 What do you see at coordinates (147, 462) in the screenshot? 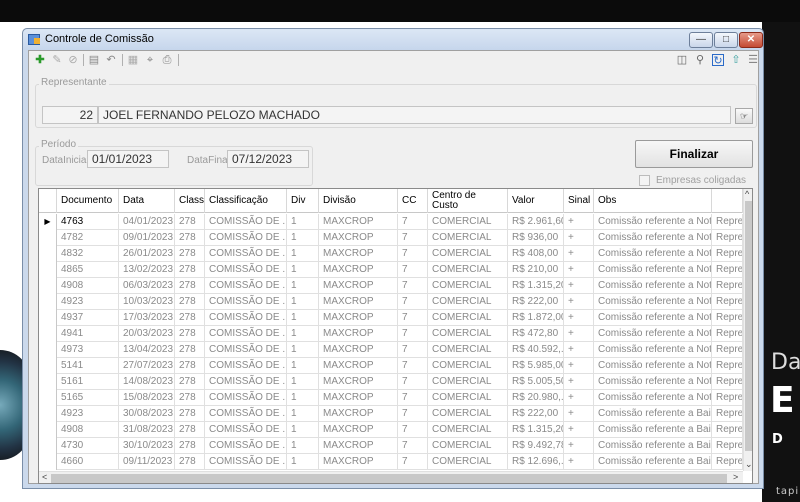
I see `cell-data: 09/11/2023` at bounding box center [147, 462].